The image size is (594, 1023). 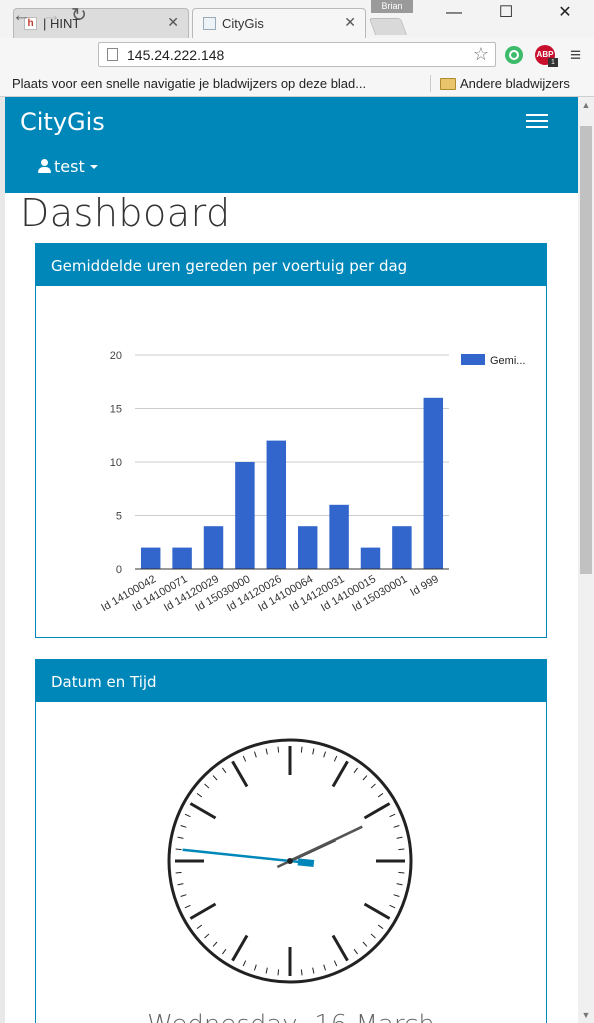 What do you see at coordinates (586, 105) in the screenshot?
I see `scroll-up-icon: ▲` at bounding box center [586, 105].